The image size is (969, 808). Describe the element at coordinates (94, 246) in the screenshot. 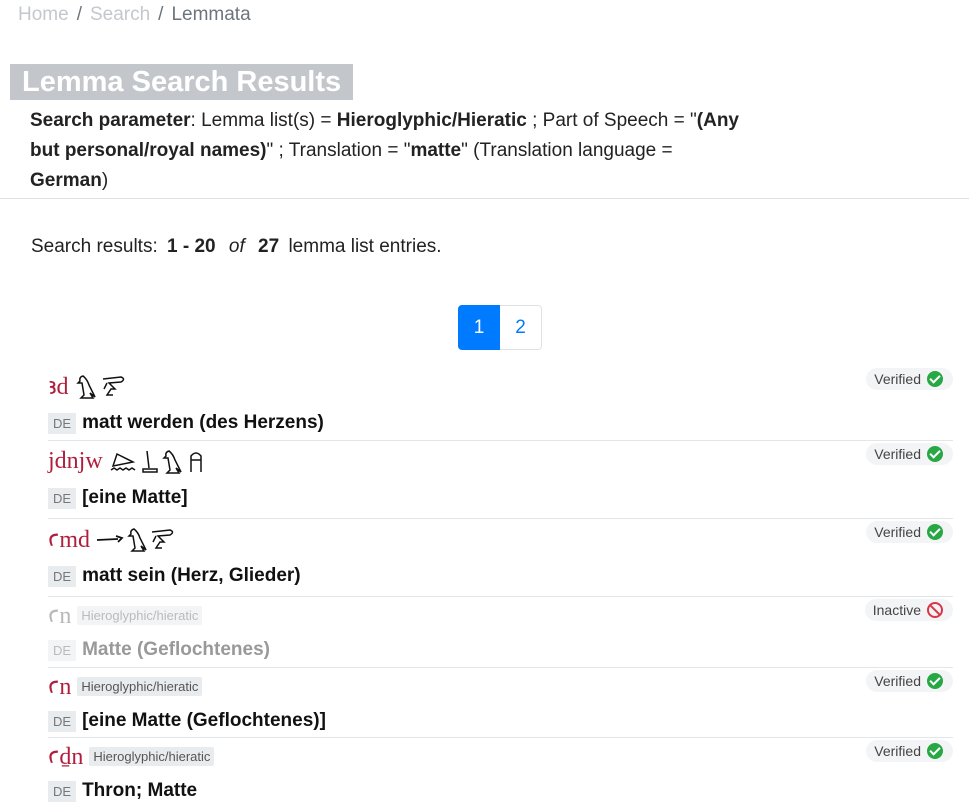

I see `results-prefix: Search results:` at that location.